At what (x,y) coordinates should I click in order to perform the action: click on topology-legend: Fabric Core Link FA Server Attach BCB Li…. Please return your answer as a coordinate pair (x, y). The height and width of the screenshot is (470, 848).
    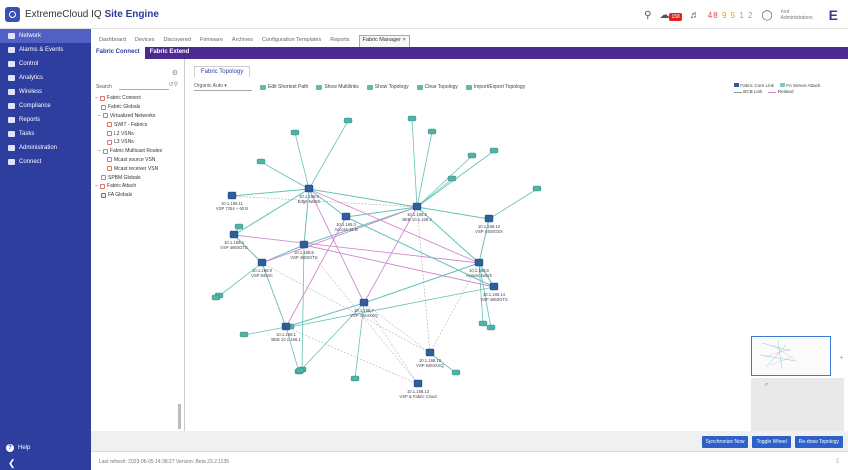
    Looking at the image, I should click on (788, 88).